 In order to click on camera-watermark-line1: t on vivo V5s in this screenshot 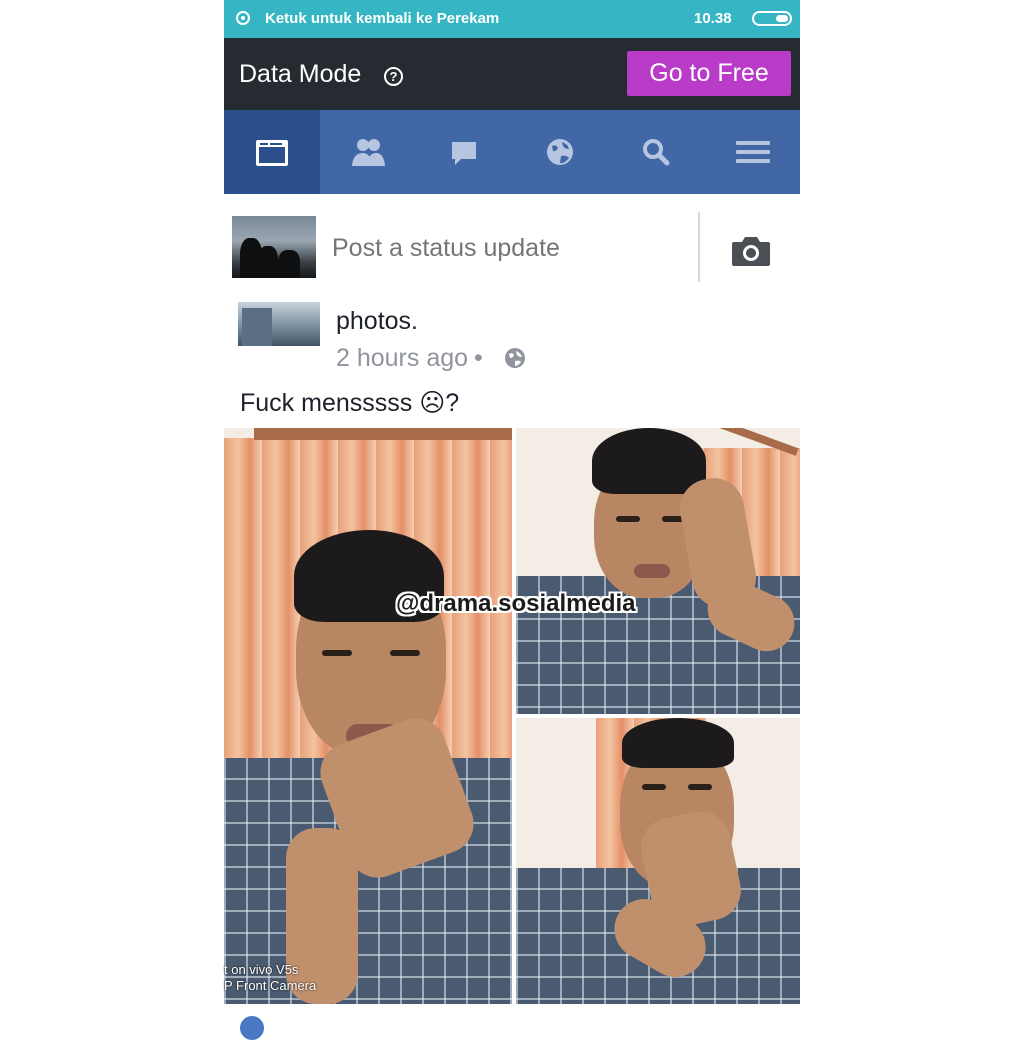, I will do `click(261, 969)`.